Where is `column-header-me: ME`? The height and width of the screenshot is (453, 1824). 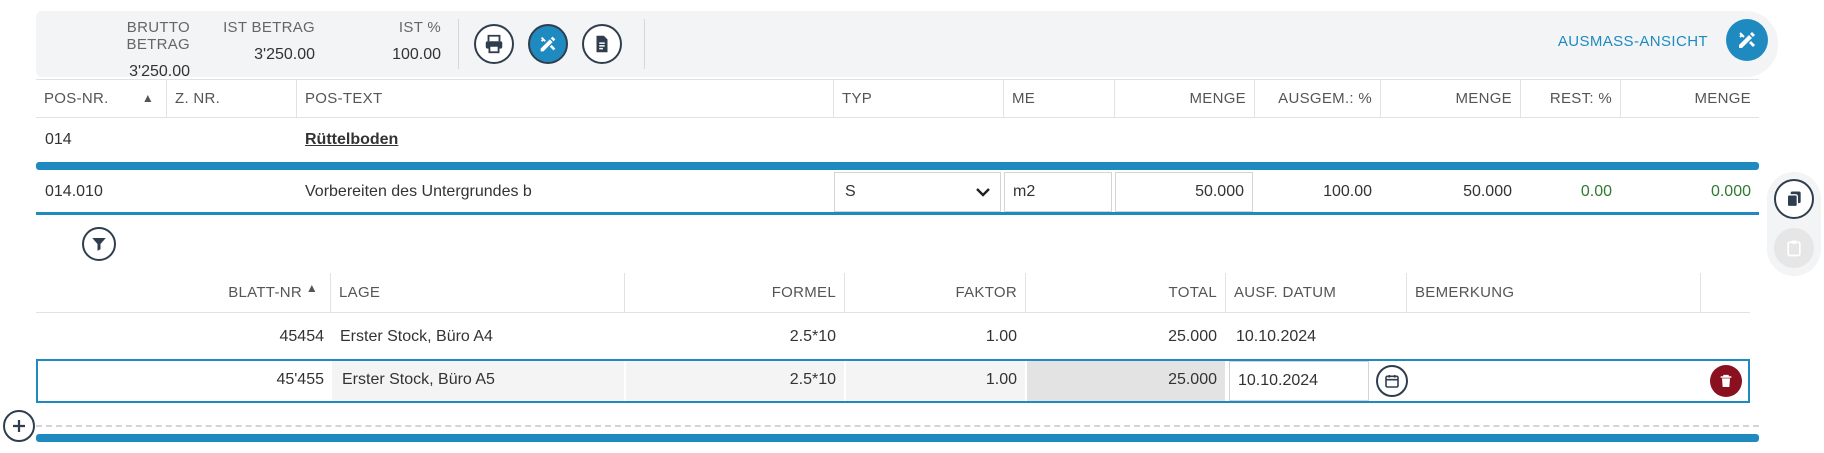
column-header-me: ME is located at coordinates (1058, 98).